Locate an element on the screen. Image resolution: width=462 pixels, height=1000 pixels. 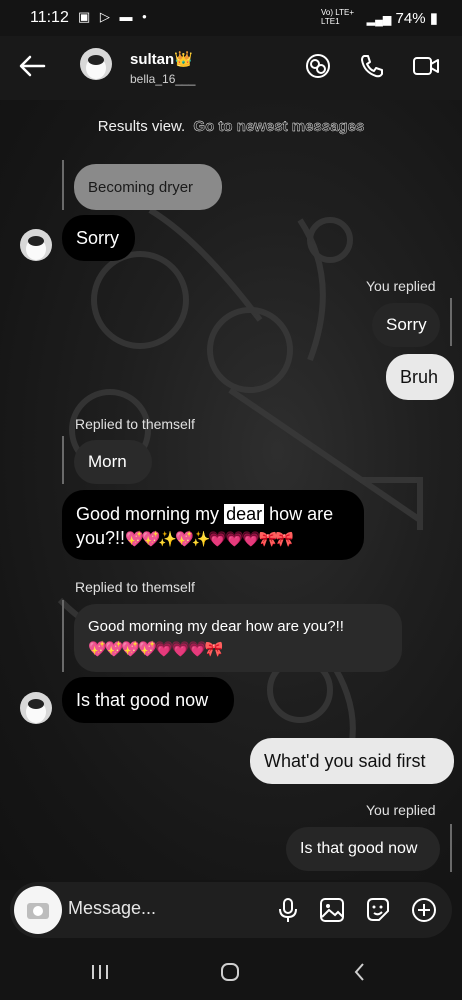
theme-icon is located at coordinates (318, 66).